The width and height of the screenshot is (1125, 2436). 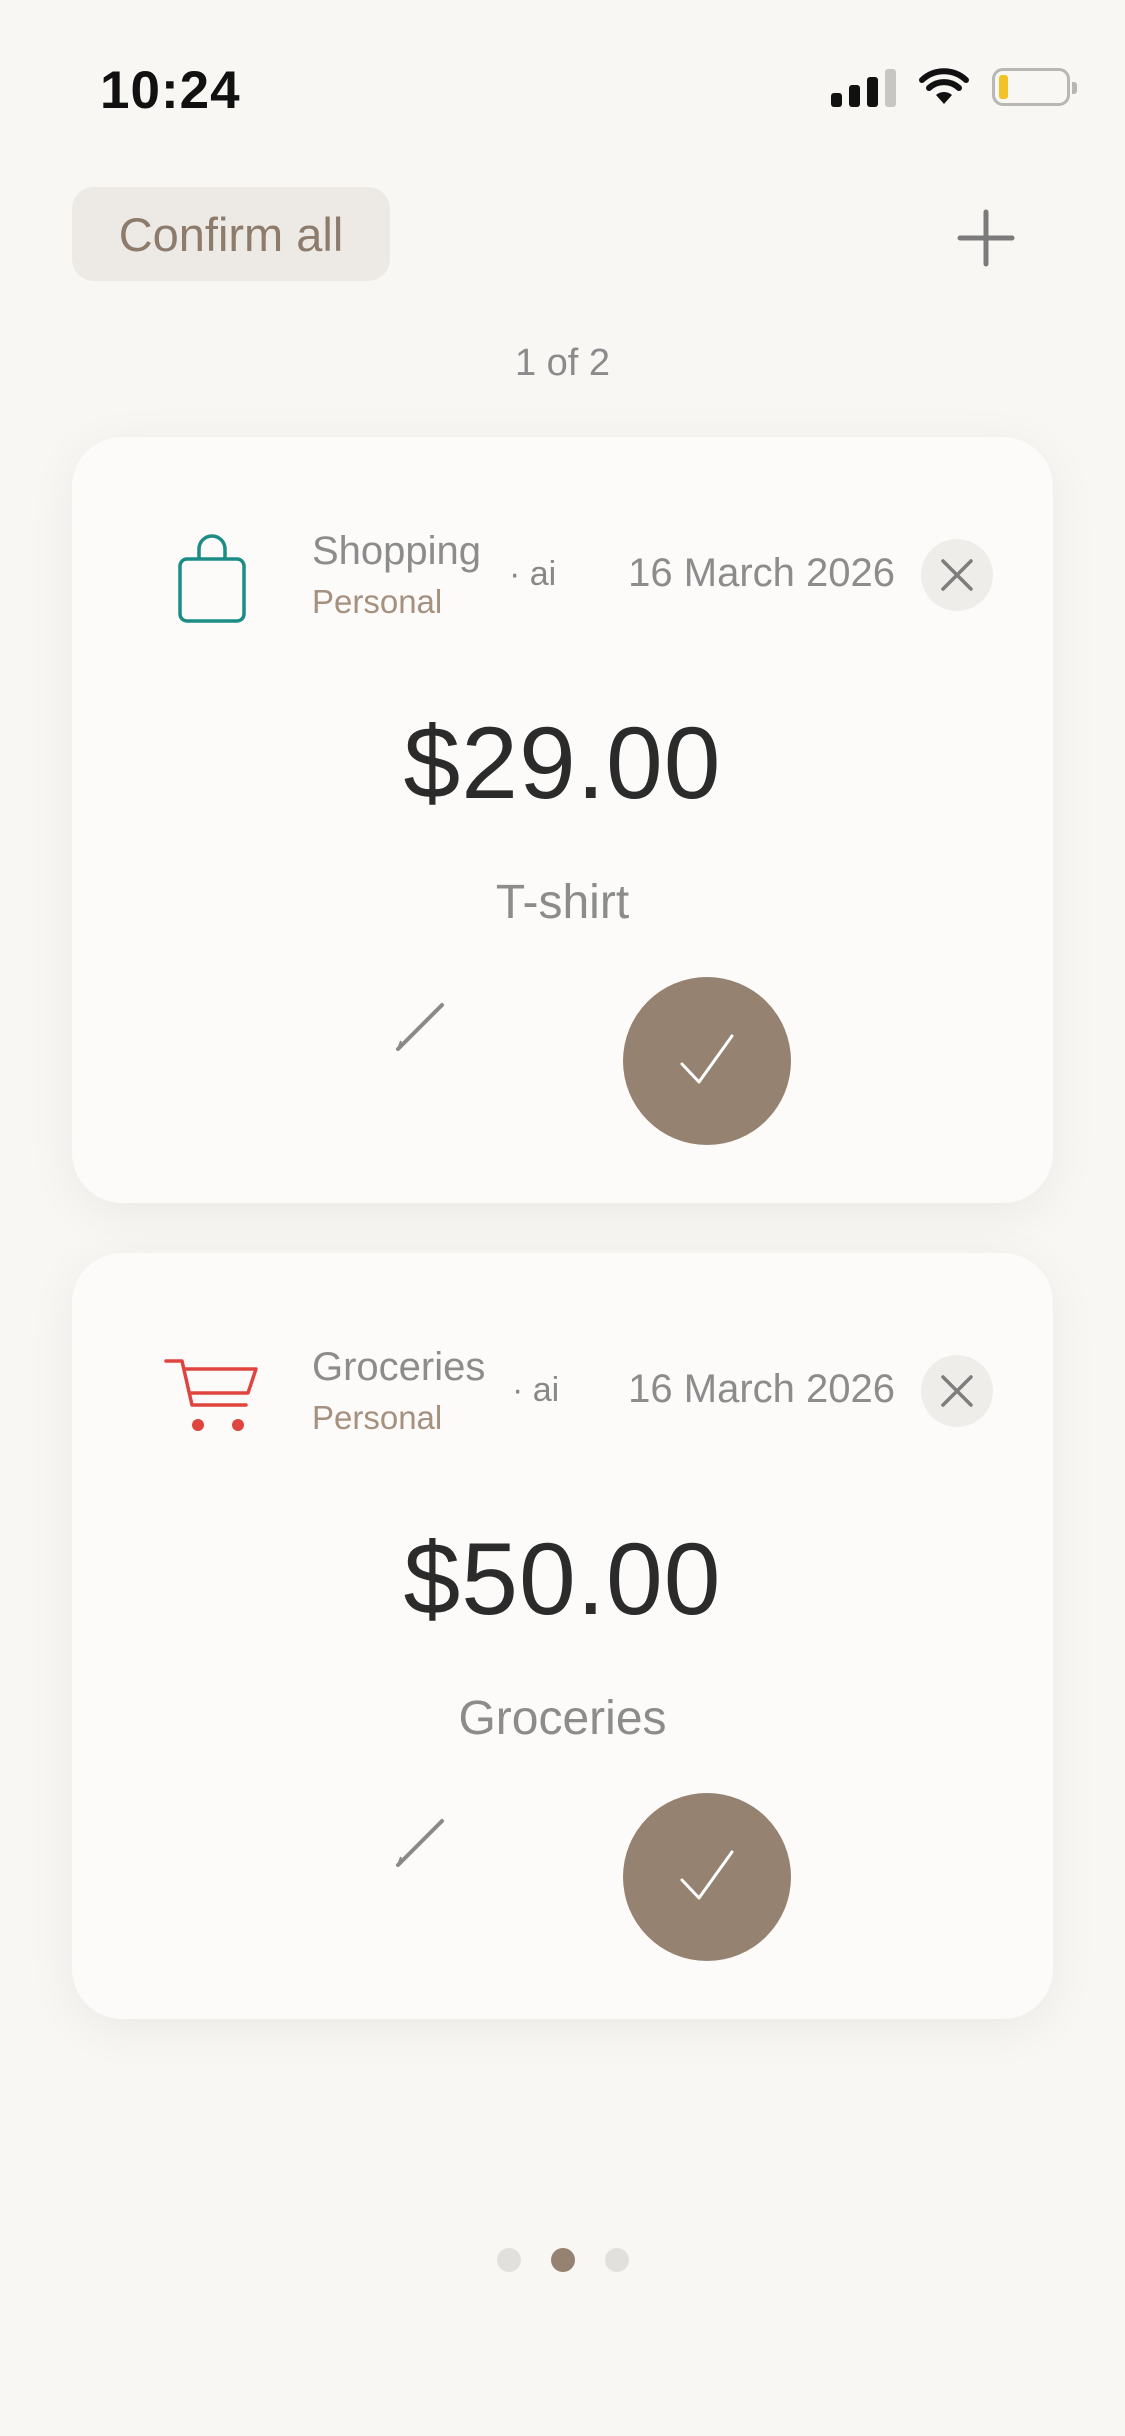 What do you see at coordinates (399, 1367) in the screenshot?
I see `category-name: Groceries` at bounding box center [399, 1367].